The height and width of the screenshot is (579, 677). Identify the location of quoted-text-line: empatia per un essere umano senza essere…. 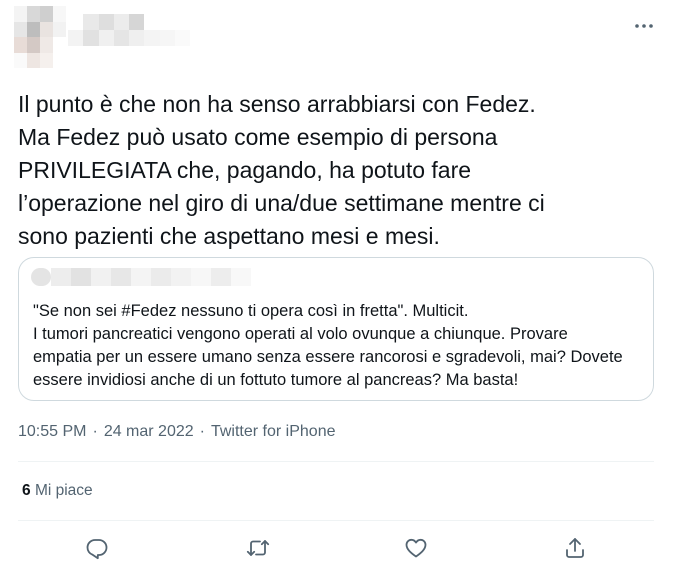
(328, 357).